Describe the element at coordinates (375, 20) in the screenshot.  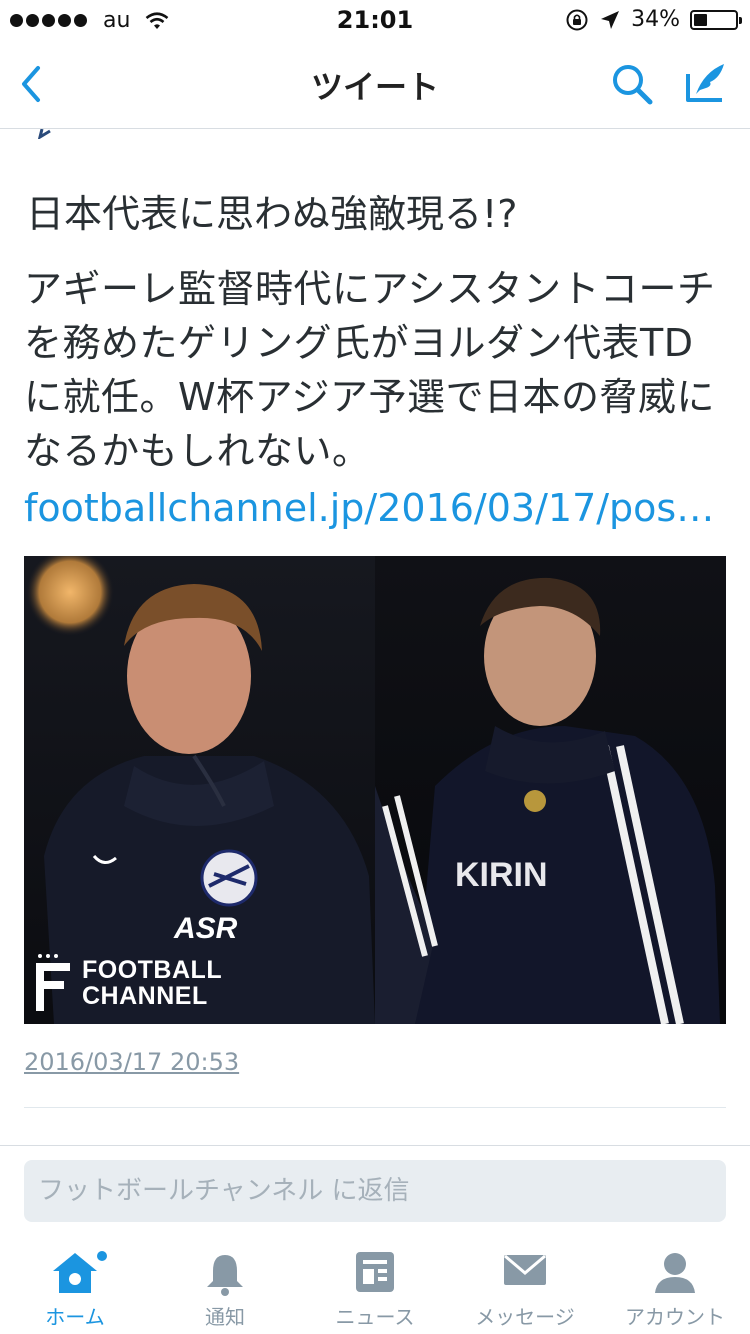
I see `status-bar: au 21:01 34%` at that location.